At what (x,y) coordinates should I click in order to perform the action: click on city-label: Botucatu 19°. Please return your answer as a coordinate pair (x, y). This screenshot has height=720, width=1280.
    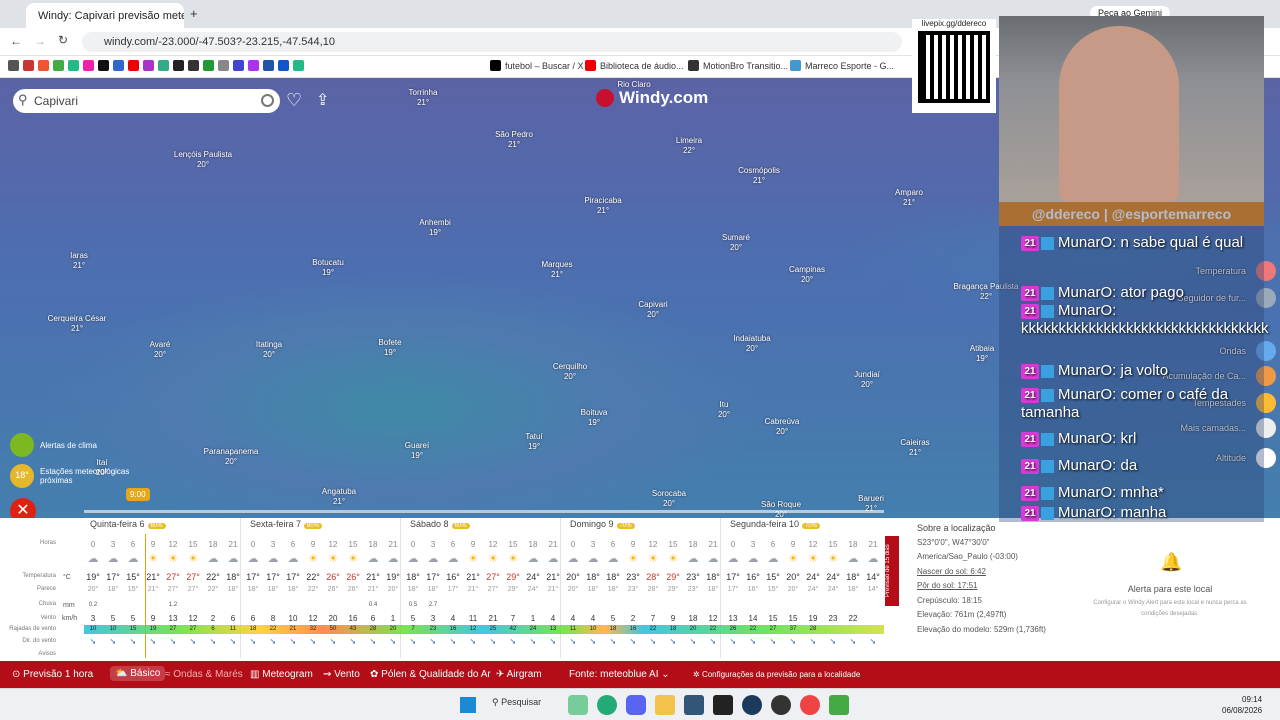
    Looking at the image, I should click on (328, 268).